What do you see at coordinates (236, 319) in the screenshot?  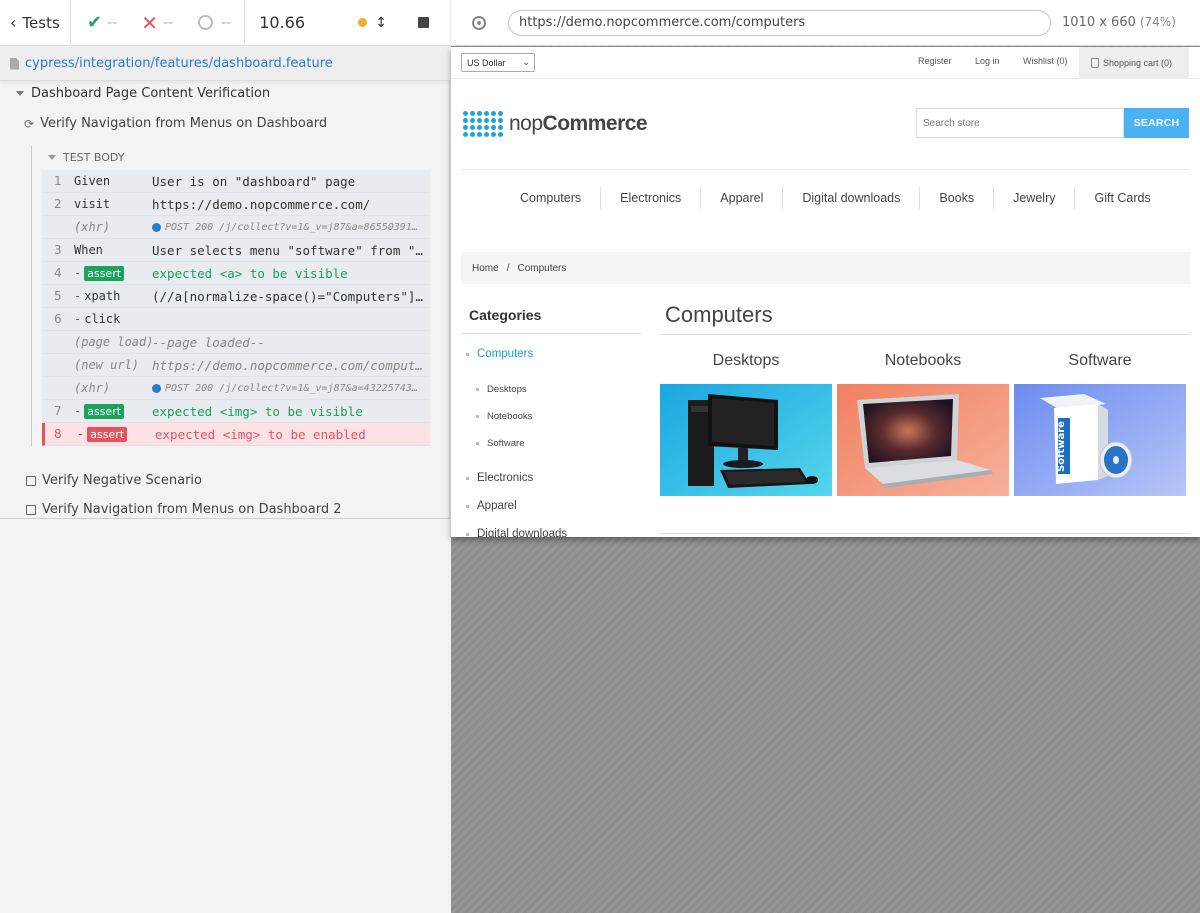 I see `command-row: 6 click` at bounding box center [236, 319].